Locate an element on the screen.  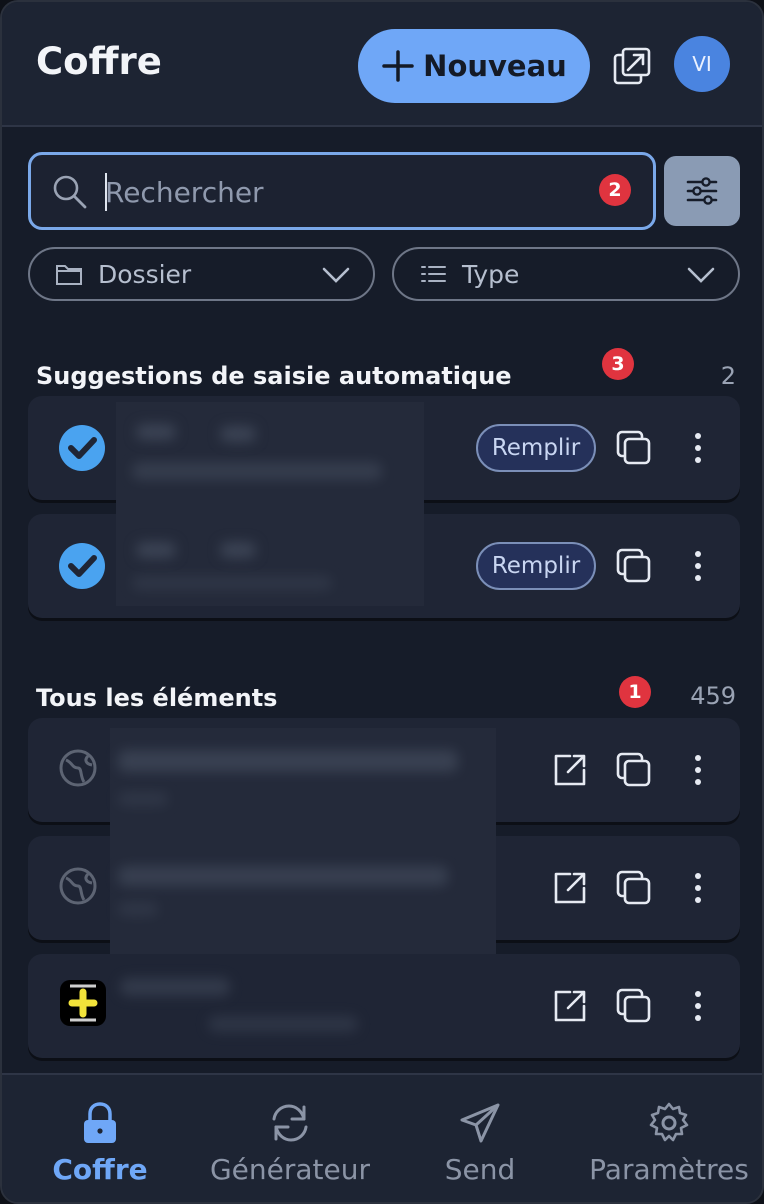
list-icon is located at coordinates (433, 274).